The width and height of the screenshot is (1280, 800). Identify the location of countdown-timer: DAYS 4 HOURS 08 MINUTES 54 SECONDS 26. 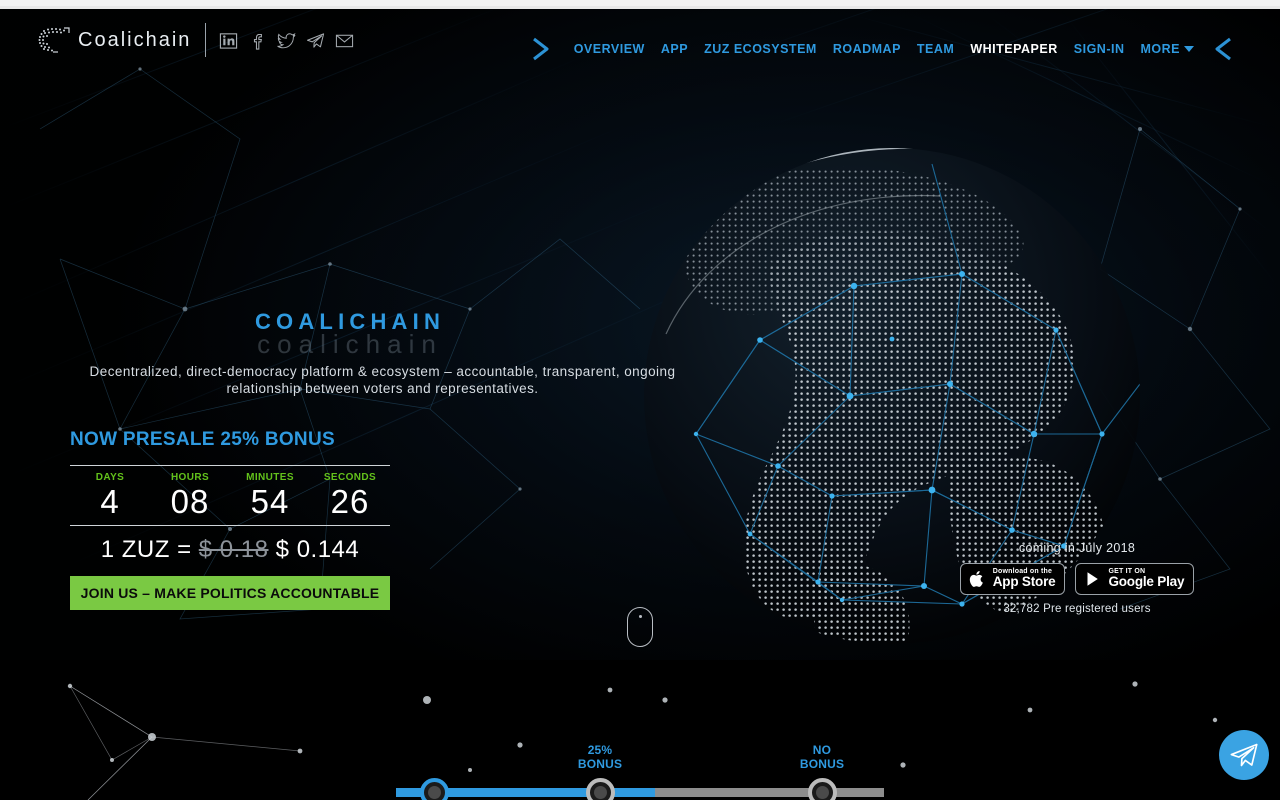
(230, 495).